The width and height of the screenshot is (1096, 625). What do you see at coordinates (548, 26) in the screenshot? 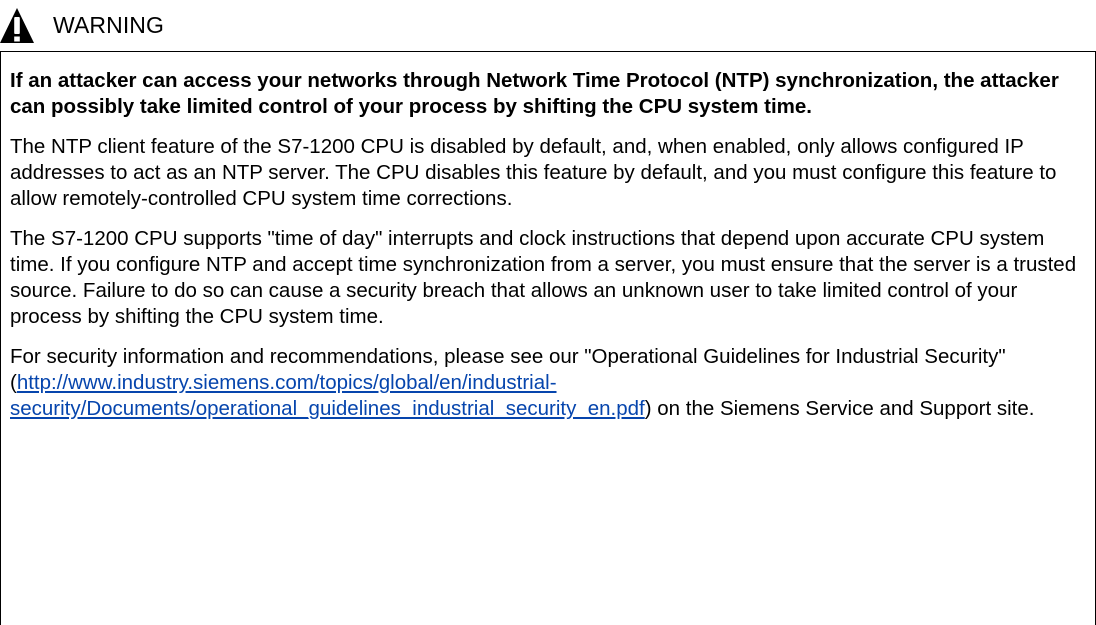
I see `warning-header: WARNING` at bounding box center [548, 26].